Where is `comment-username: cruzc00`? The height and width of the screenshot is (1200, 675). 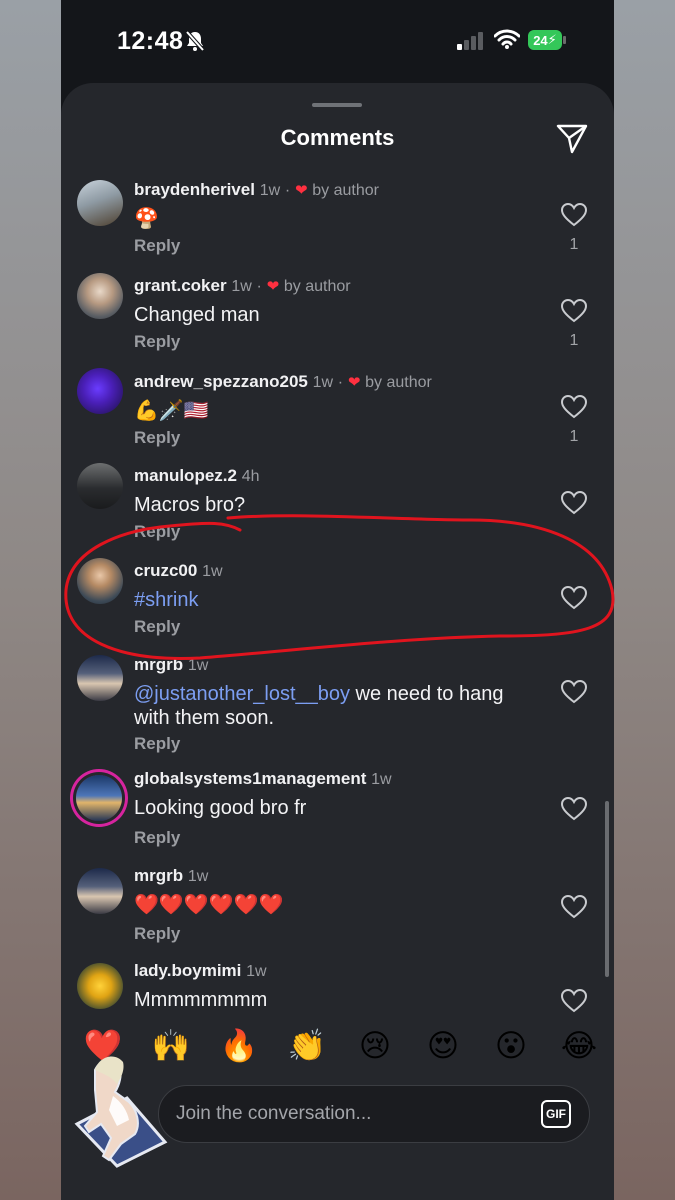
comment-username: cruzc00 is located at coordinates (165, 570).